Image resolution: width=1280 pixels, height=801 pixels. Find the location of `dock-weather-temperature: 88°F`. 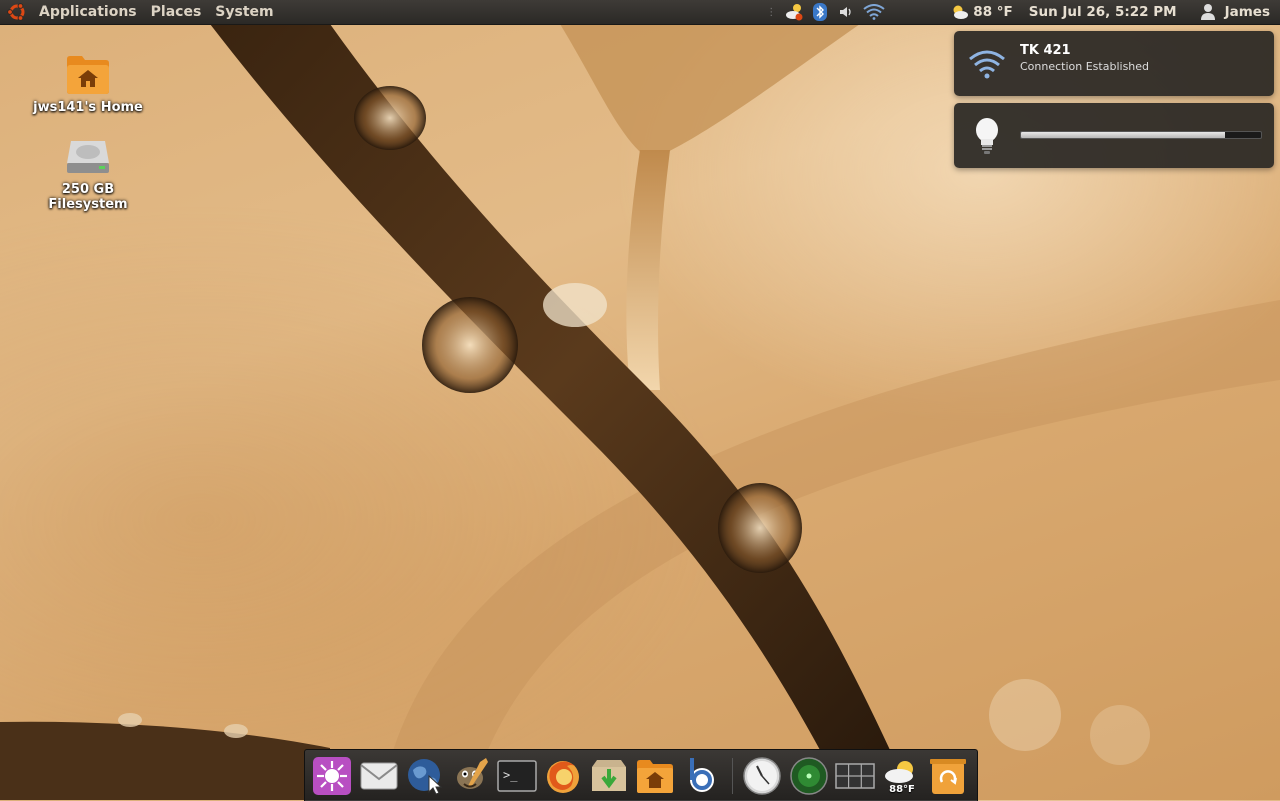

dock-weather-temperature: 88°F is located at coordinates (902, 789).